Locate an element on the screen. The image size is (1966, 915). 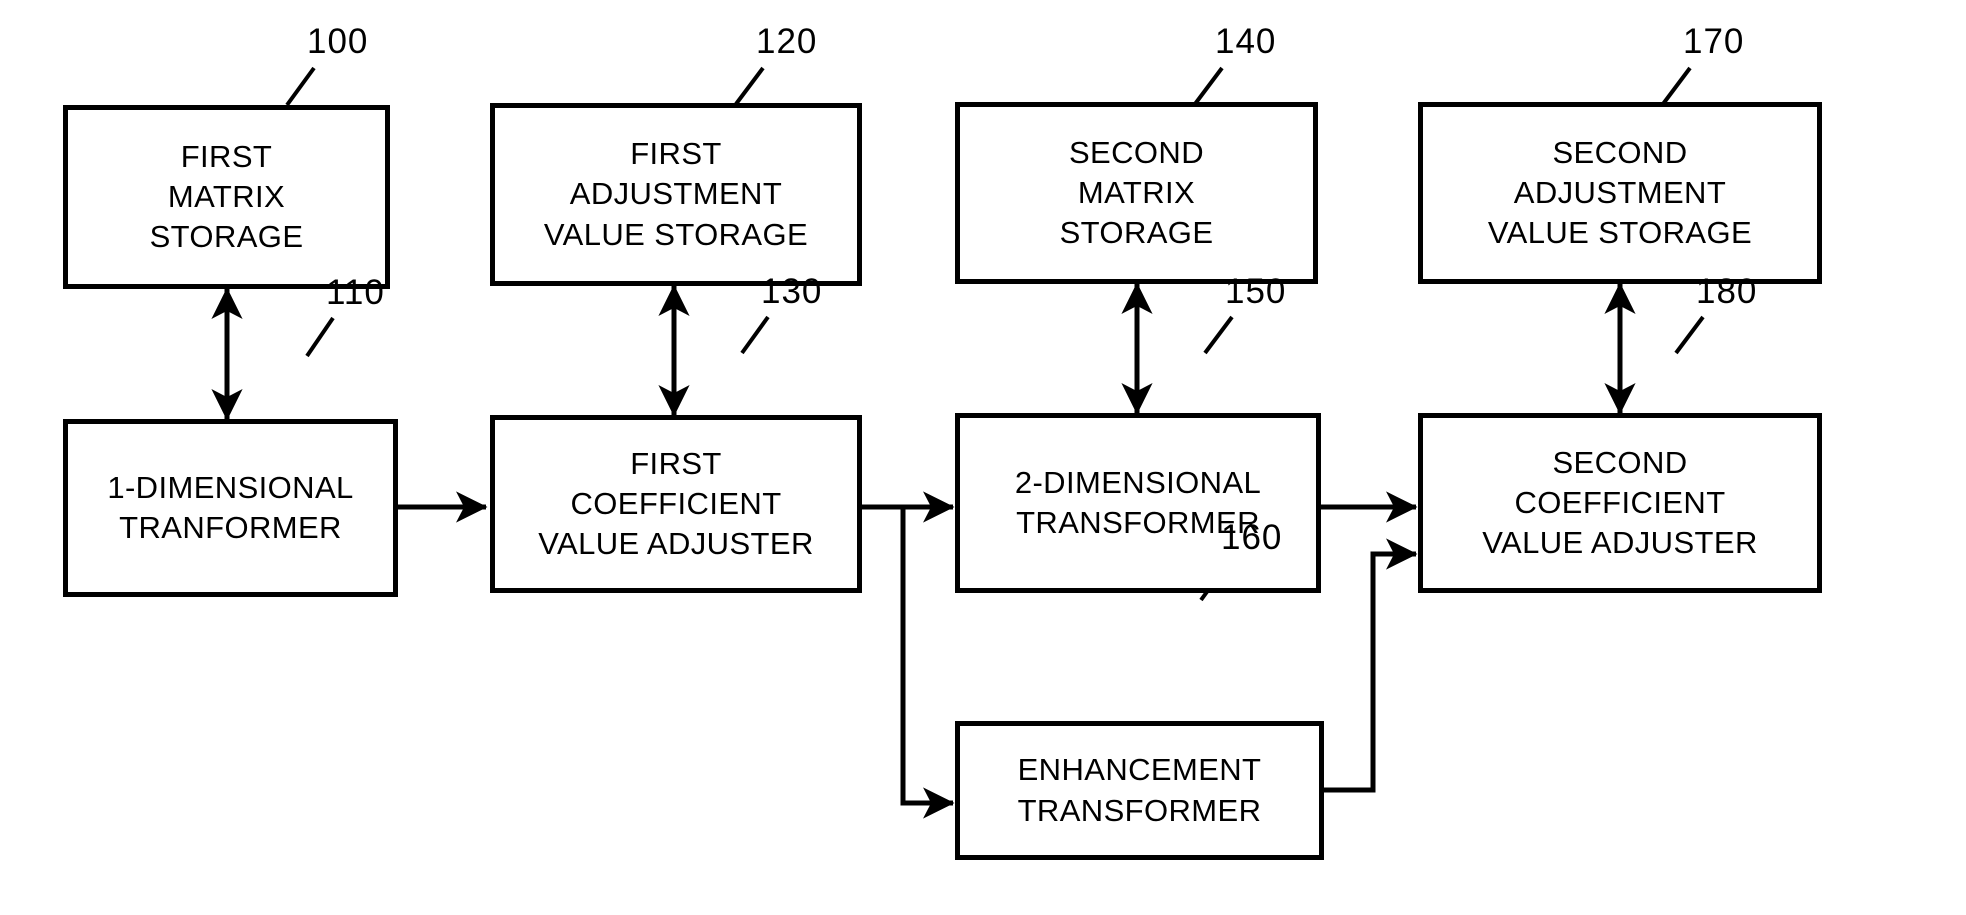
block-label-140: SECOND MATRIX STORAGE is located at coordinates (1136, 192).